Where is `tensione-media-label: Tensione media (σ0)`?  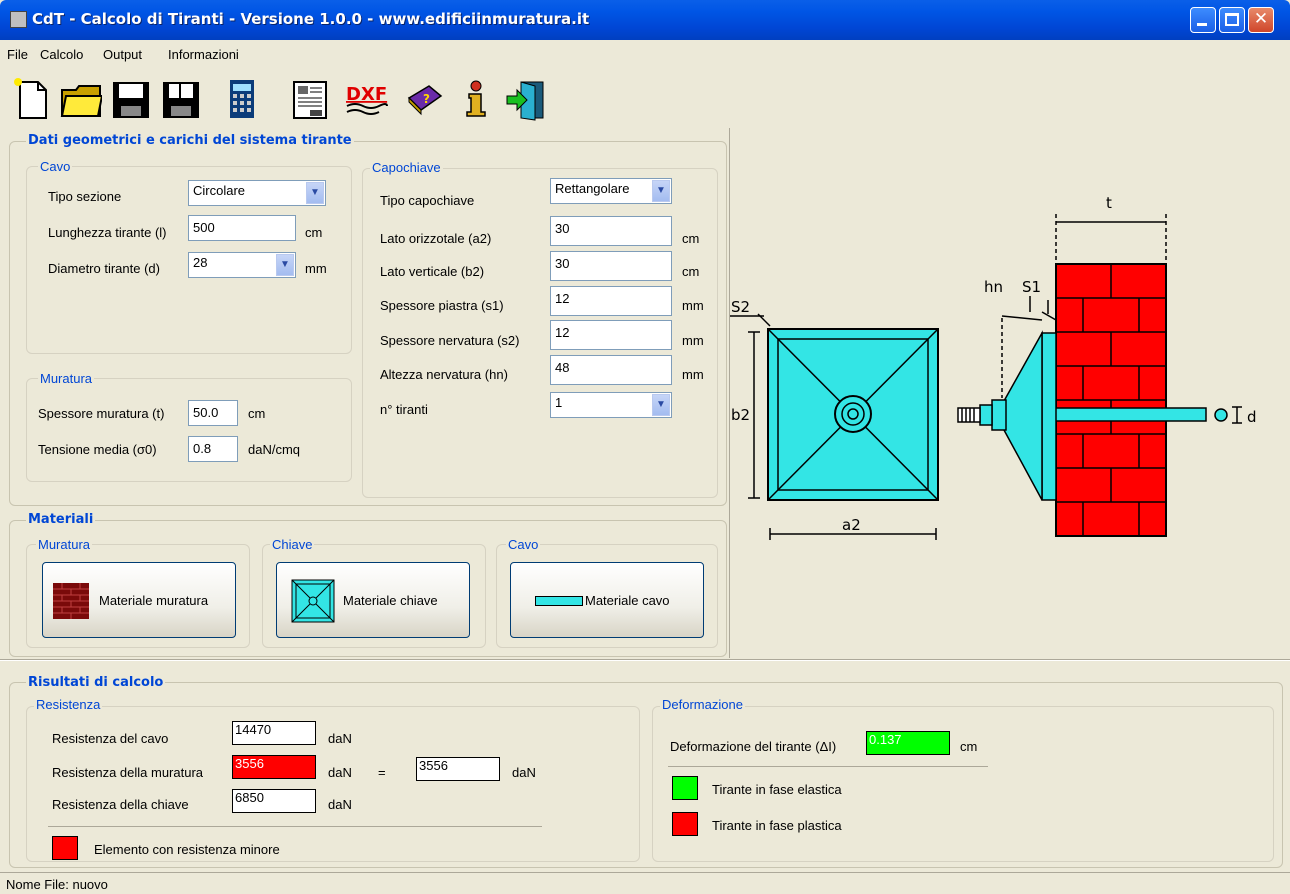
tensione-media-label: Tensione media (σ0) is located at coordinates (97, 449).